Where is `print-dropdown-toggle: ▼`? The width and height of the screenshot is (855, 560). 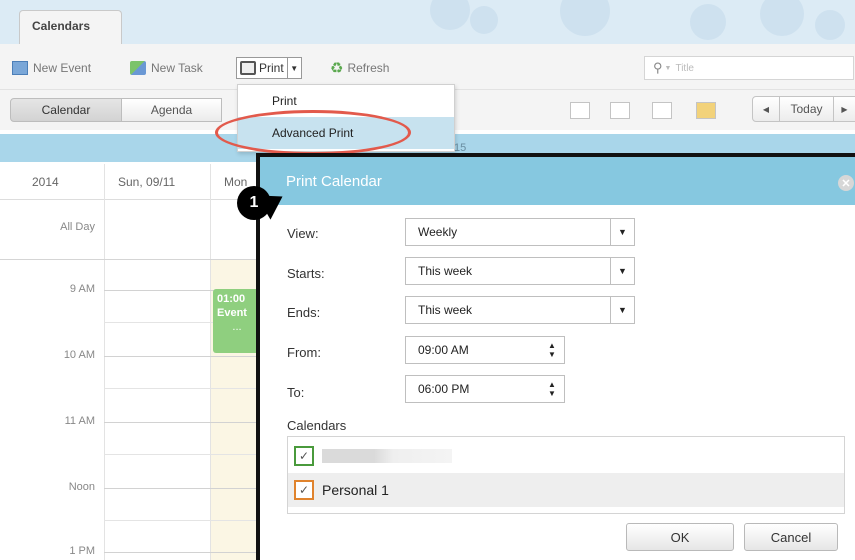
print-dropdown-toggle: ▼ is located at coordinates (294, 68).